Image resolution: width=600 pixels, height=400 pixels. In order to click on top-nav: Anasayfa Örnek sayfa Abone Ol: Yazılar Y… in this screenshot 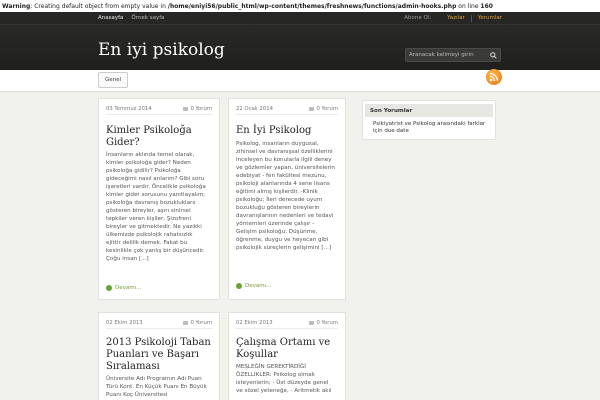, I will do `click(300, 18)`.